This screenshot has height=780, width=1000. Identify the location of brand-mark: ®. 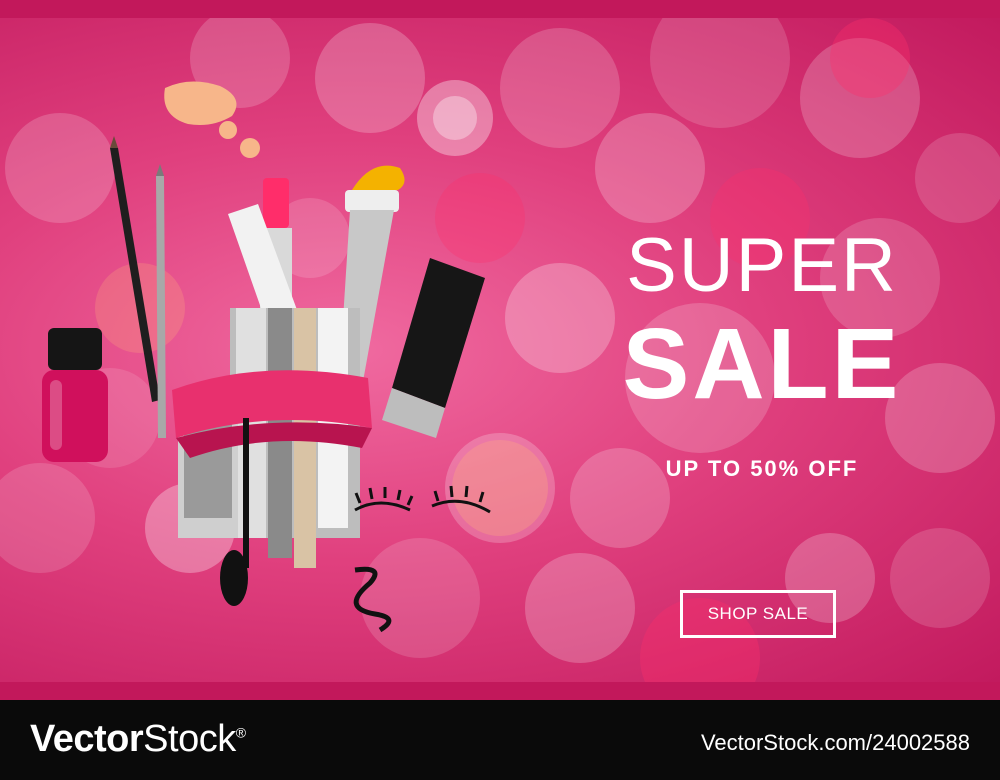
(240, 732).